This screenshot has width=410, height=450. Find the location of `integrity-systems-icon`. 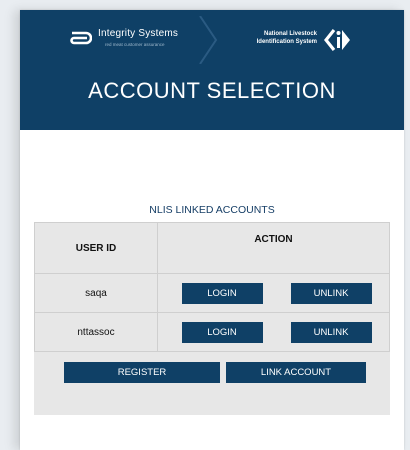

integrity-systems-icon is located at coordinates (81, 38).